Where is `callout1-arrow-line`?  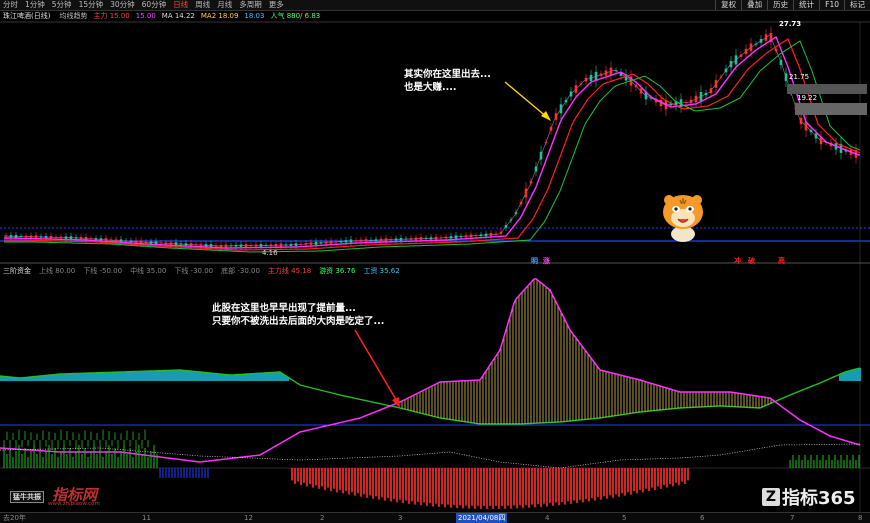
callout1-arrow-line is located at coordinates (526, 100).